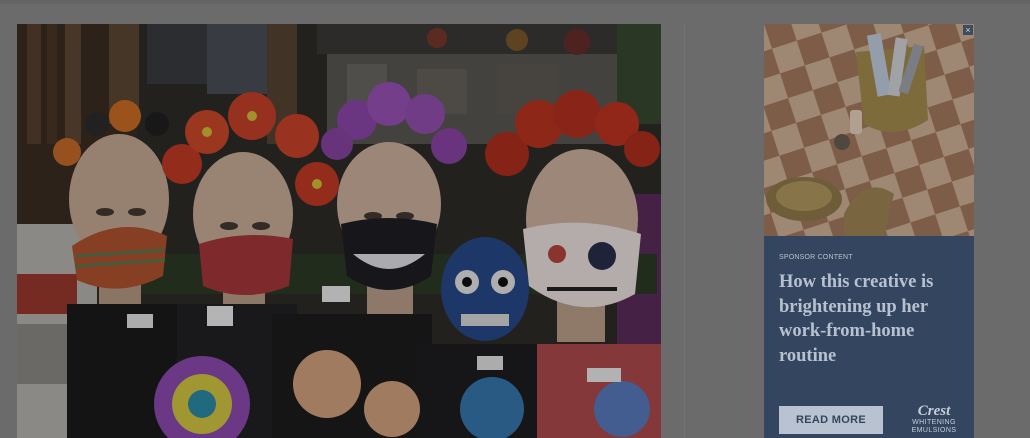 This screenshot has height=438, width=1030. I want to click on column-divider, so click(684, 231).